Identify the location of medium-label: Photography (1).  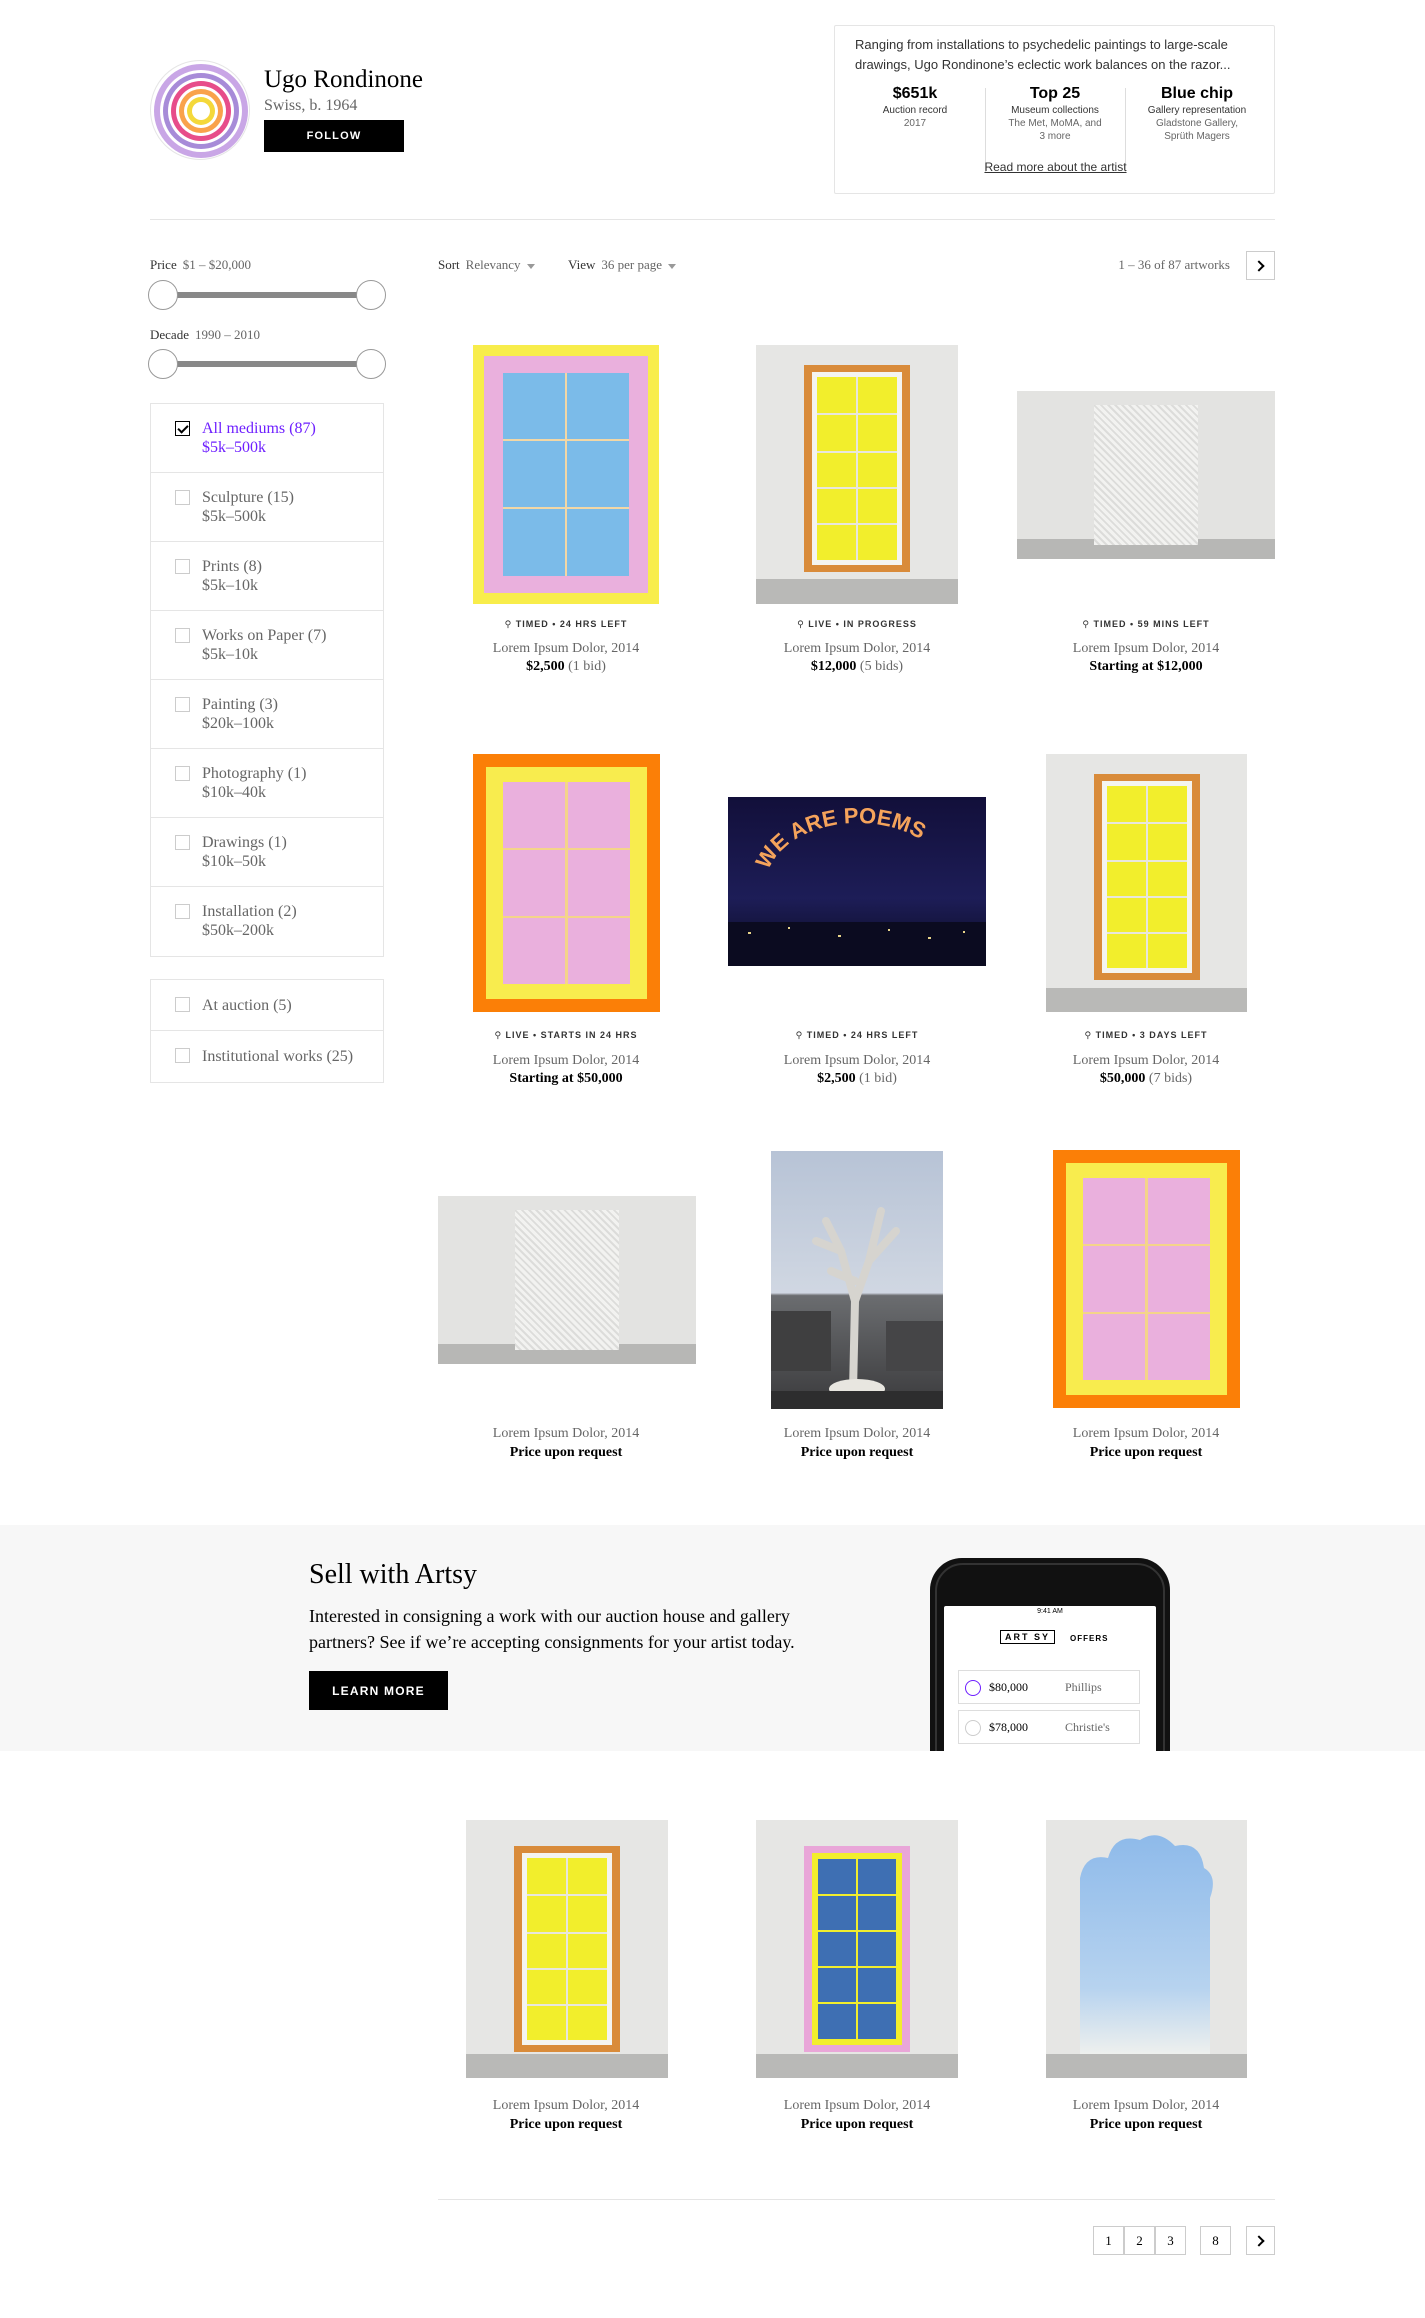
(254, 773).